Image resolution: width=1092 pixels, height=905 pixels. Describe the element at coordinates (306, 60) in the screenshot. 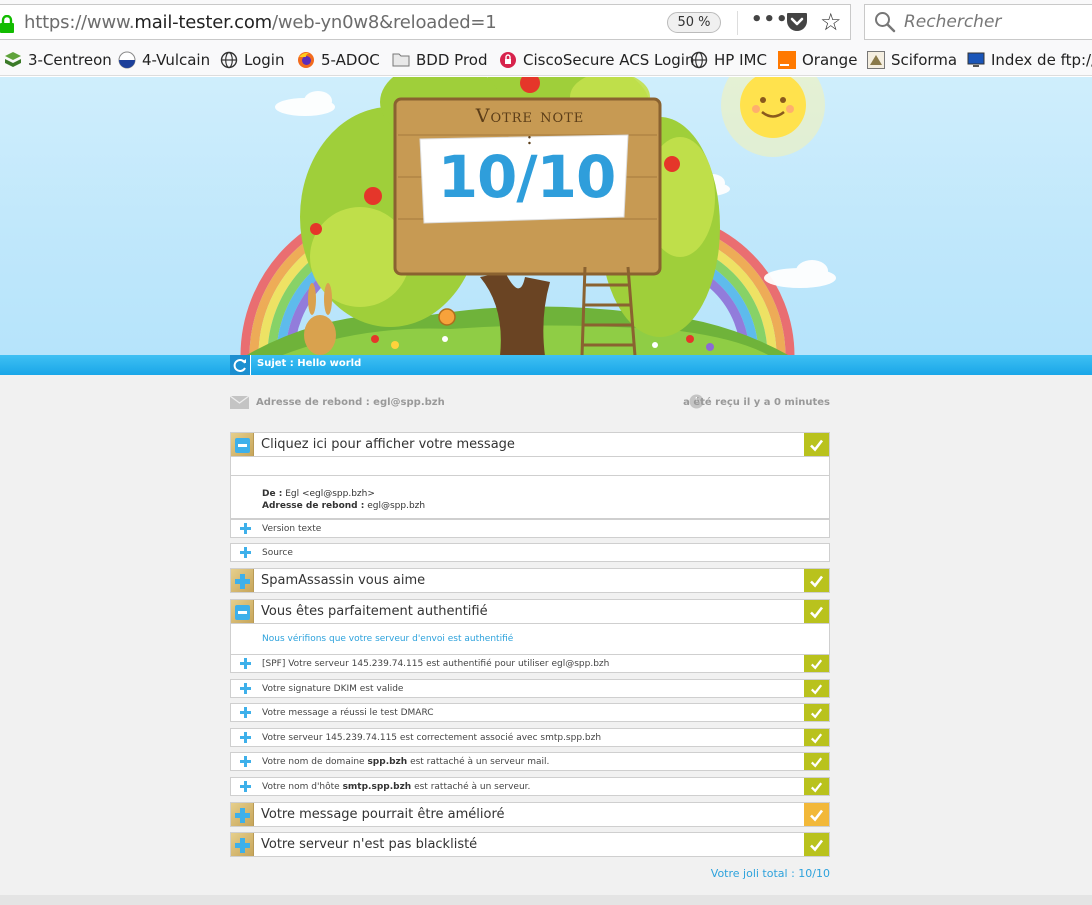

I see `firefox-icon` at that location.